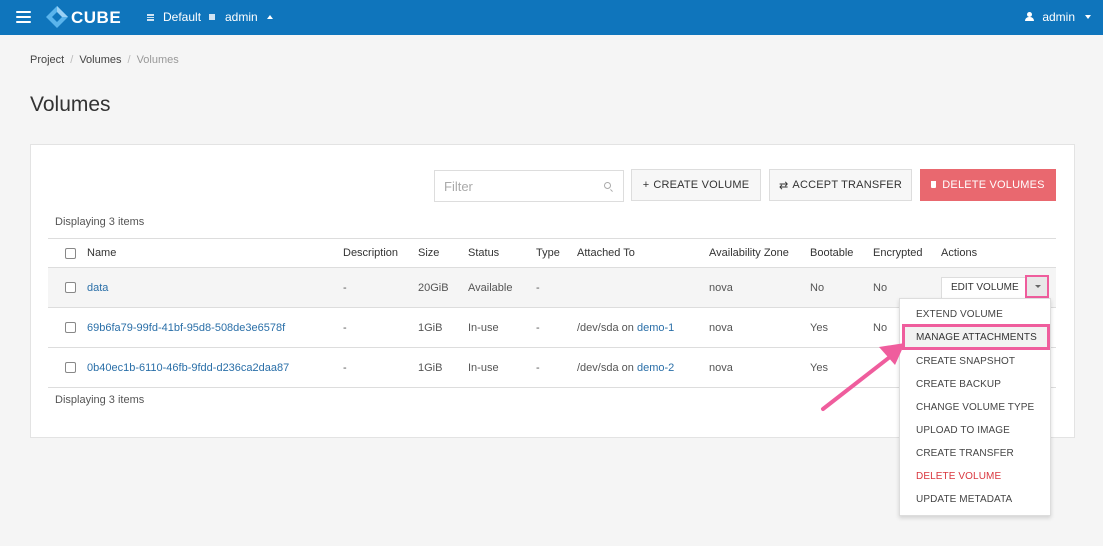 The width and height of the screenshot is (1103, 546). What do you see at coordinates (70, 104) in the screenshot?
I see `page-title: Volumes` at bounding box center [70, 104].